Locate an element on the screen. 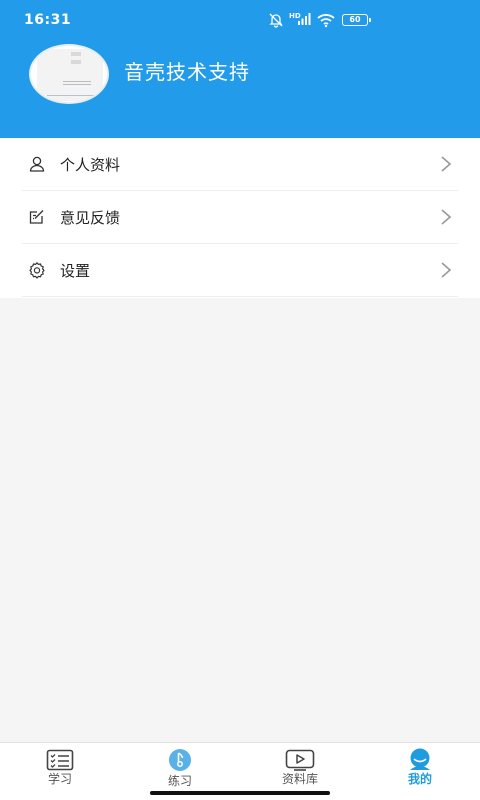 The width and height of the screenshot is (480, 800). tab-label: 资料库 is located at coordinates (299, 779).